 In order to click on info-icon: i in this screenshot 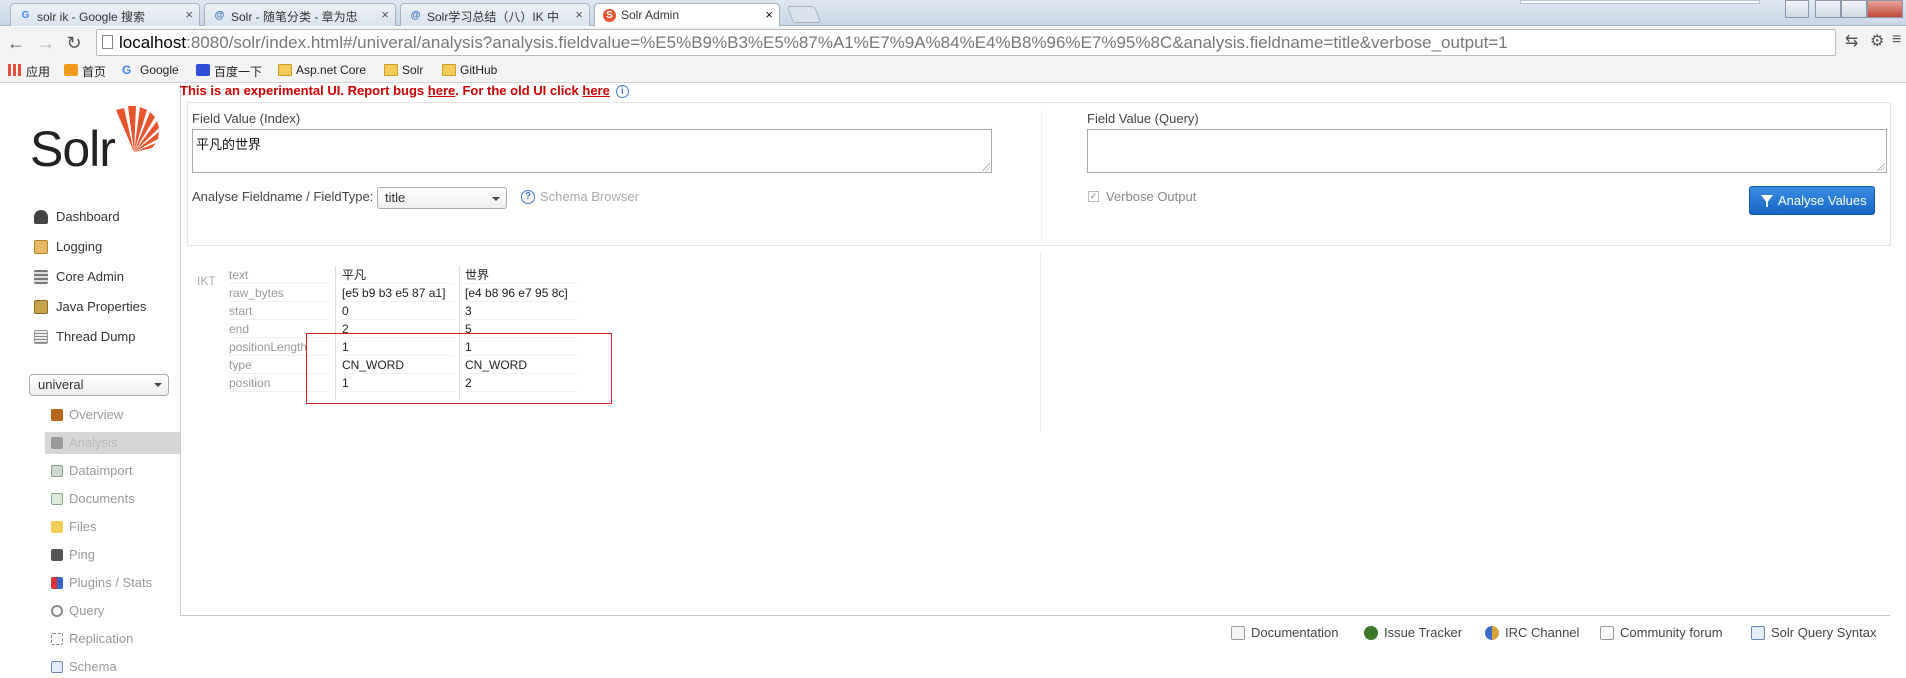, I will do `click(622, 91)`.